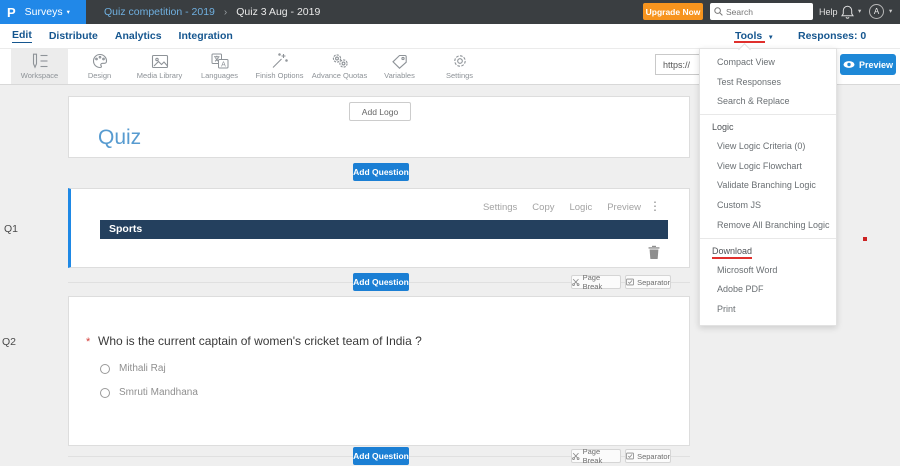 The image size is (900, 466). What do you see at coordinates (832, 36) in the screenshot?
I see `responses-count: Responses: 0` at bounding box center [832, 36].